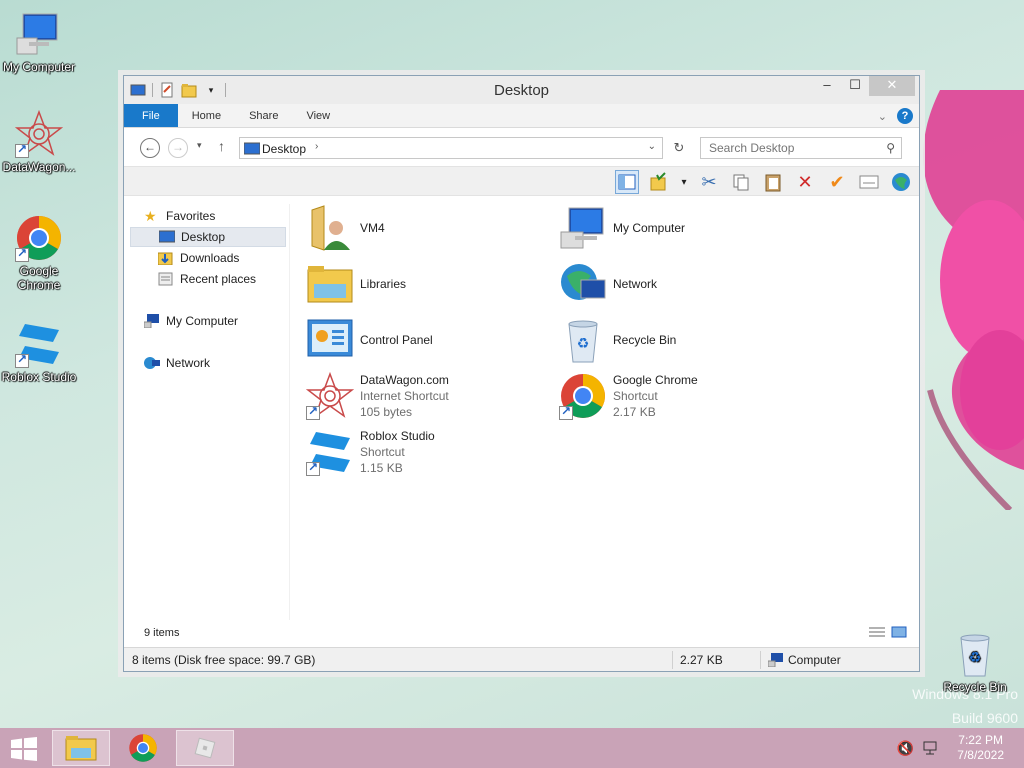 The image size is (1024, 768). Describe the element at coordinates (627, 182) in the screenshot. I see `preview-pane-icon` at that location.